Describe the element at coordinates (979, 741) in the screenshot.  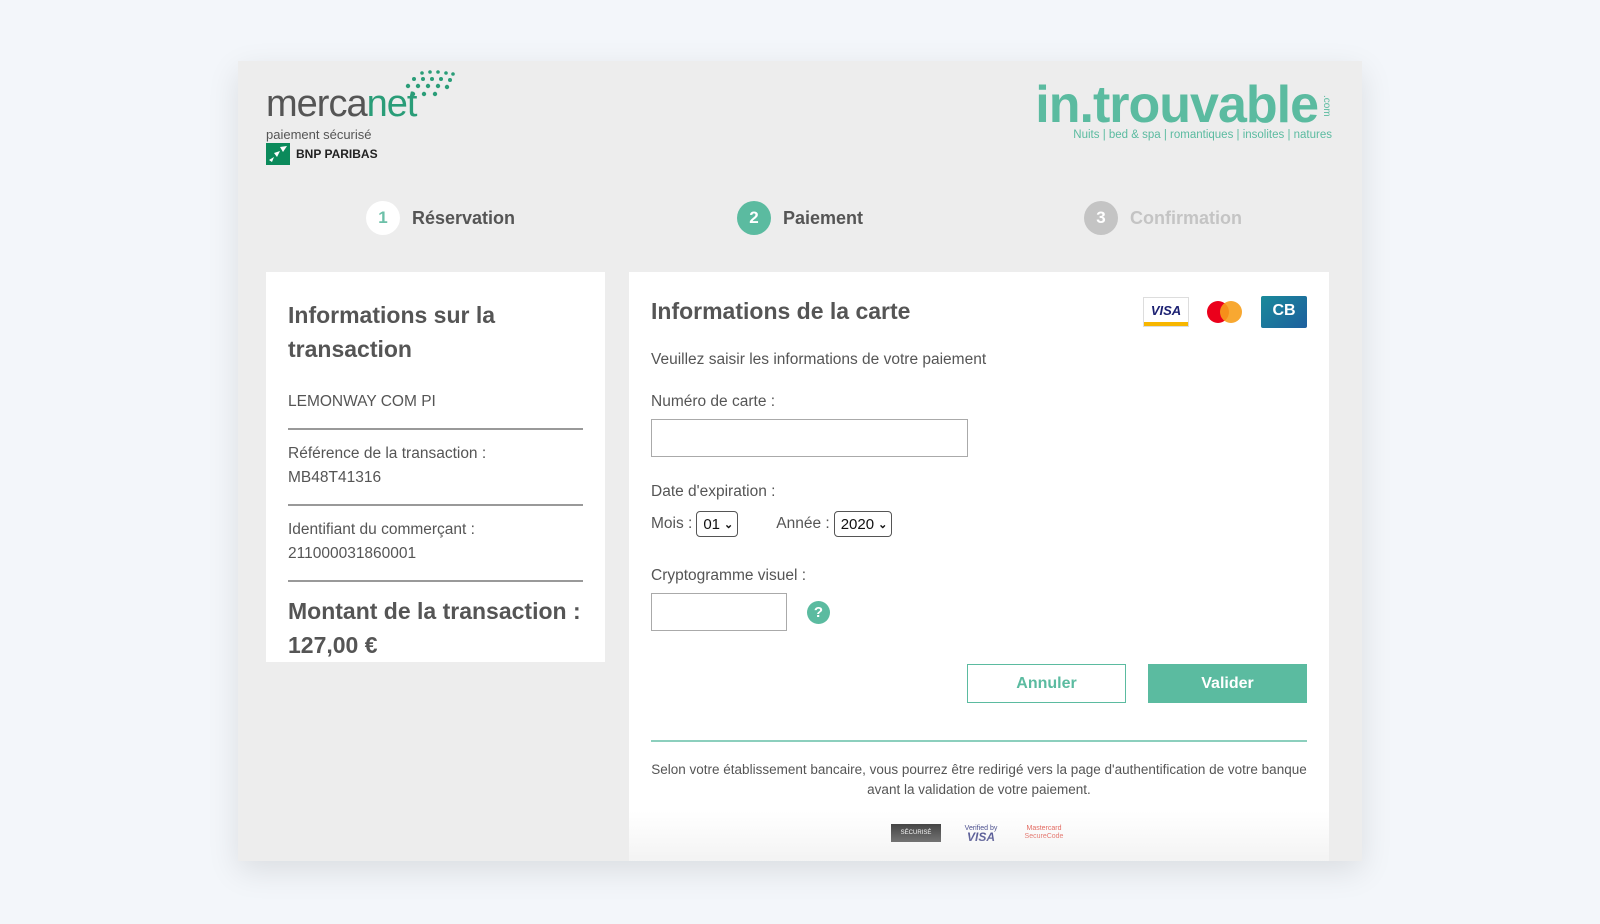
I see `divider` at that location.